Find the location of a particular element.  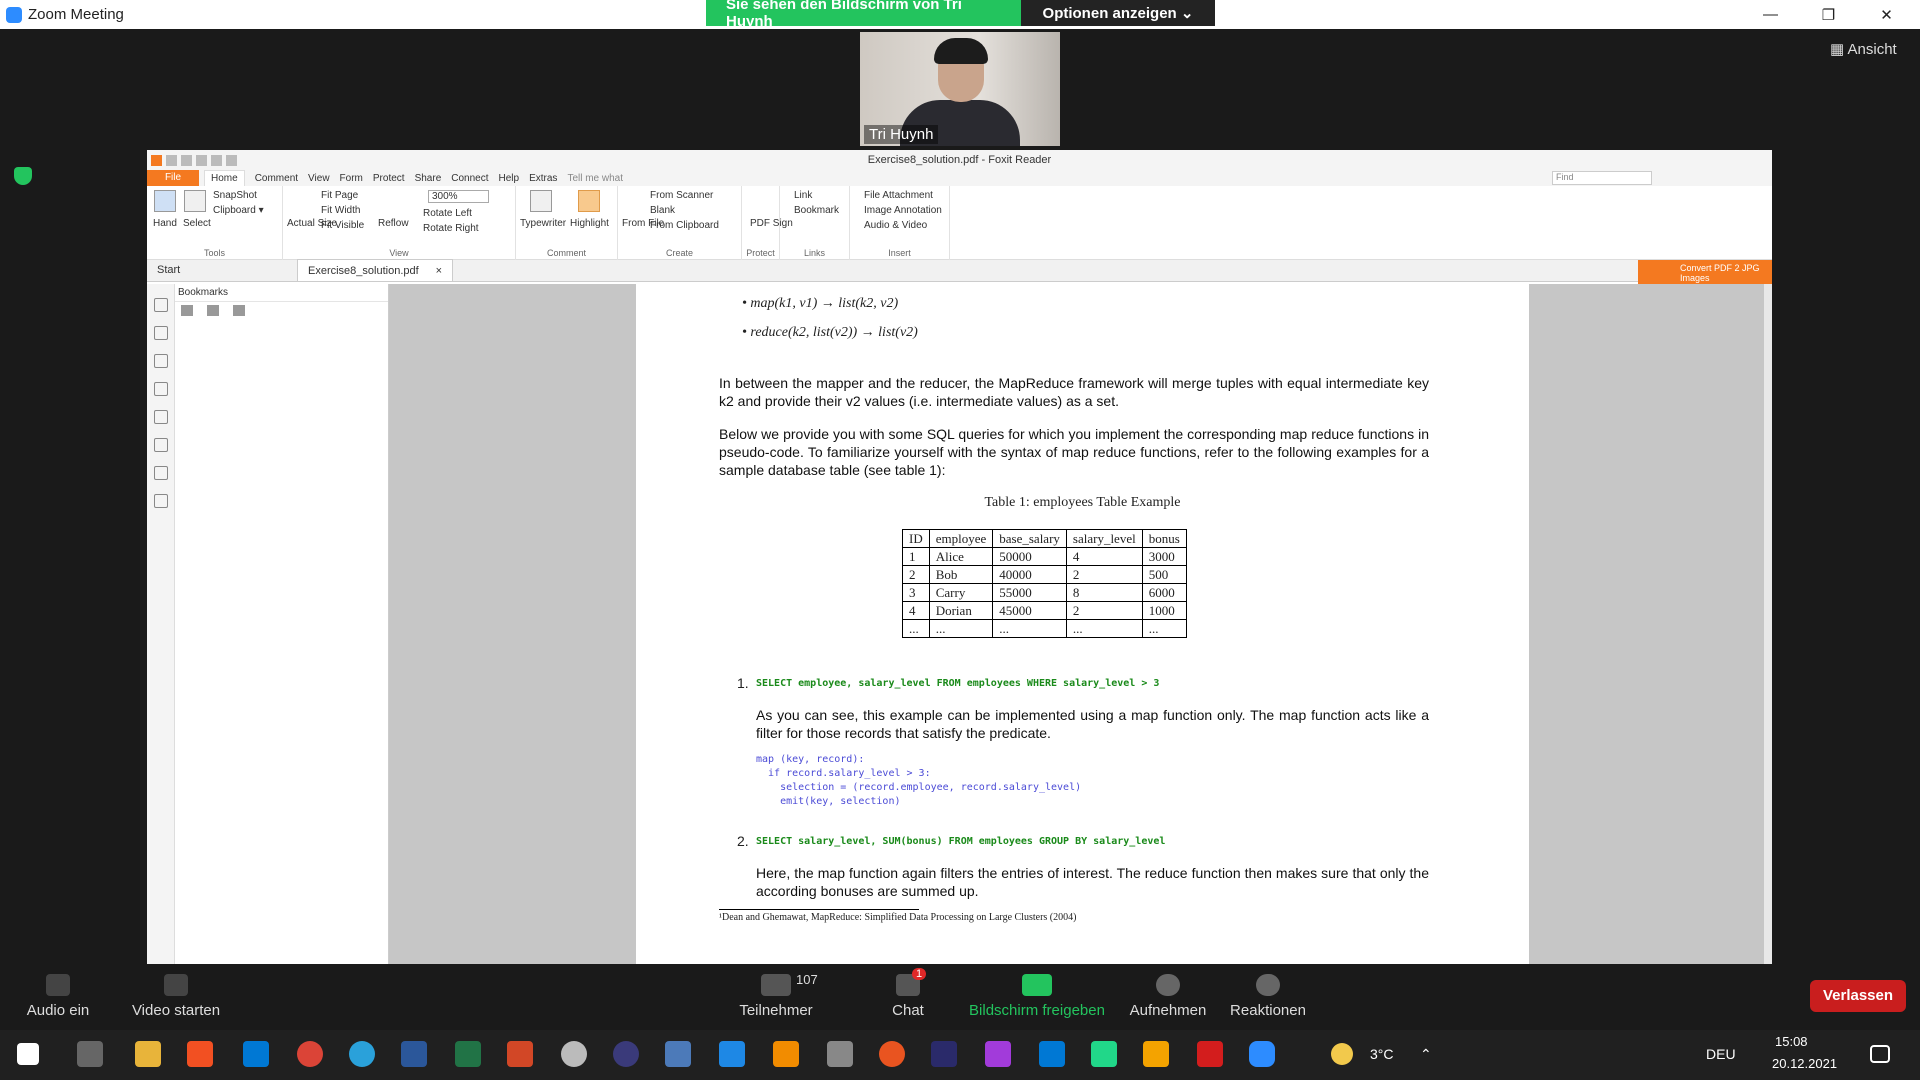

chrome-icon is located at coordinates (310, 1054).